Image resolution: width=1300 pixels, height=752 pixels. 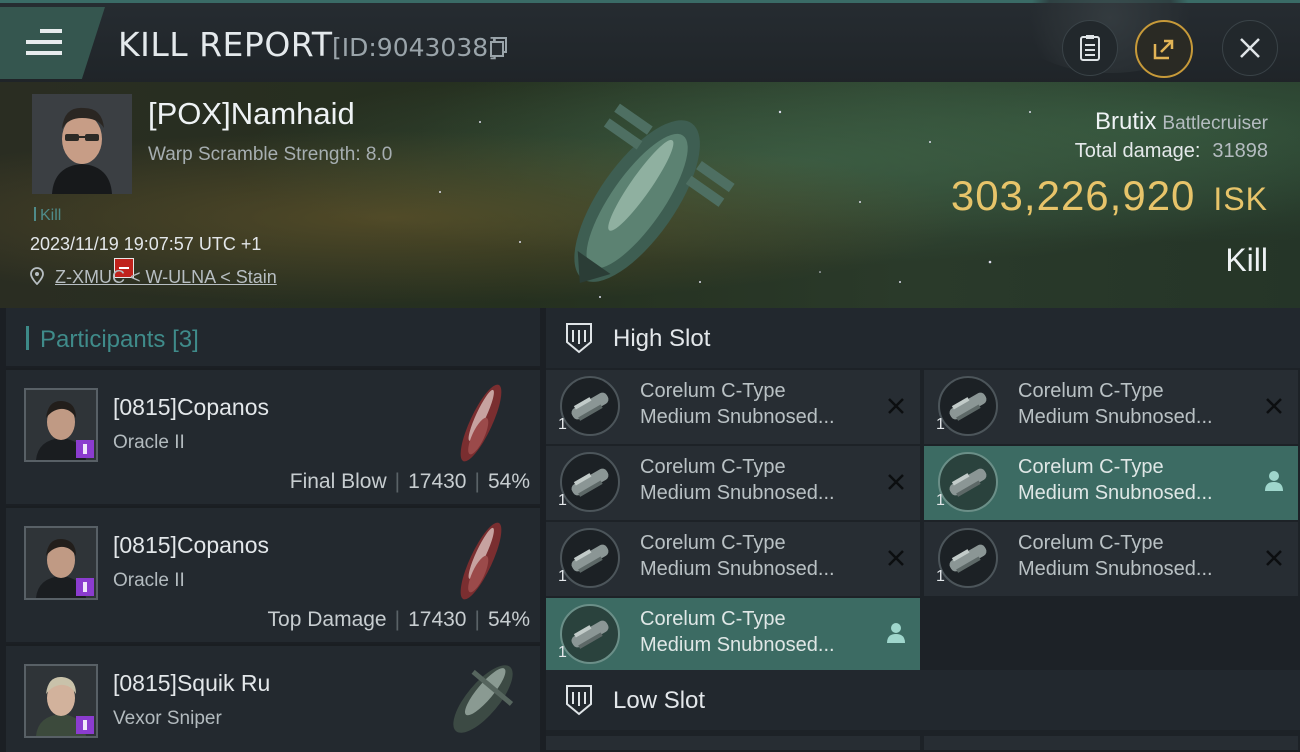 What do you see at coordinates (659, 700) in the screenshot?
I see `low-slot-label: Low Slot` at bounding box center [659, 700].